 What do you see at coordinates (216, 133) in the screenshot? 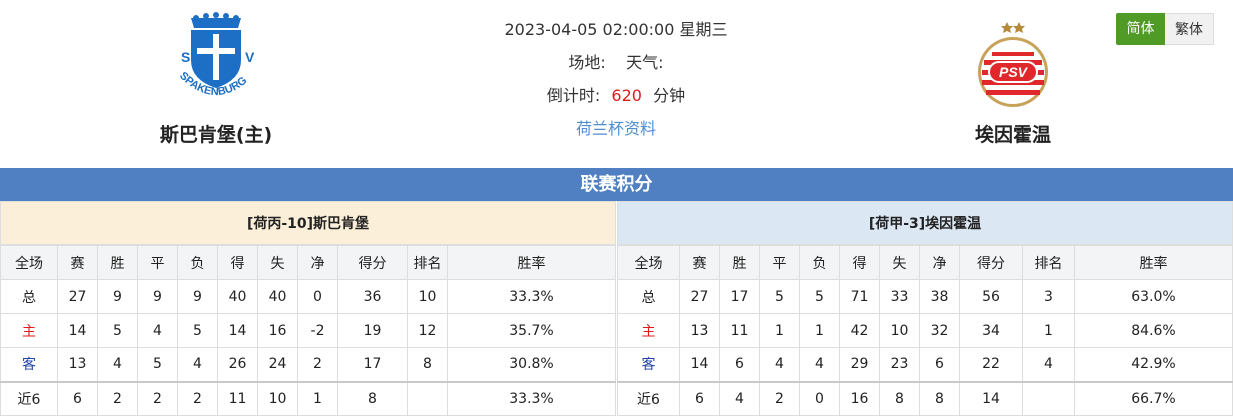
I see `home-team-name: 斯巴肯堡(主)` at bounding box center [216, 133].